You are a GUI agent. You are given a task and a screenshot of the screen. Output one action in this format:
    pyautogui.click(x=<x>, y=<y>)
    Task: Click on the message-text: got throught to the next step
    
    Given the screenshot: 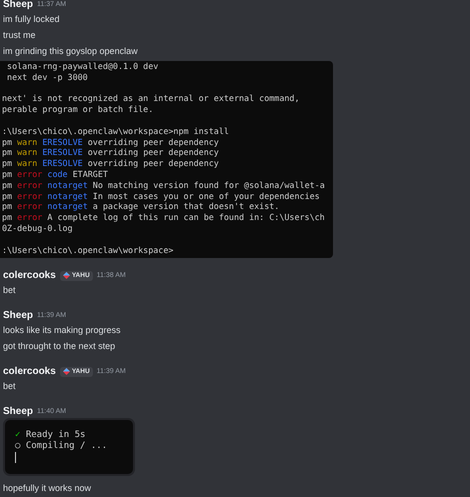 What is the action you would take?
    pyautogui.click(x=59, y=346)
    